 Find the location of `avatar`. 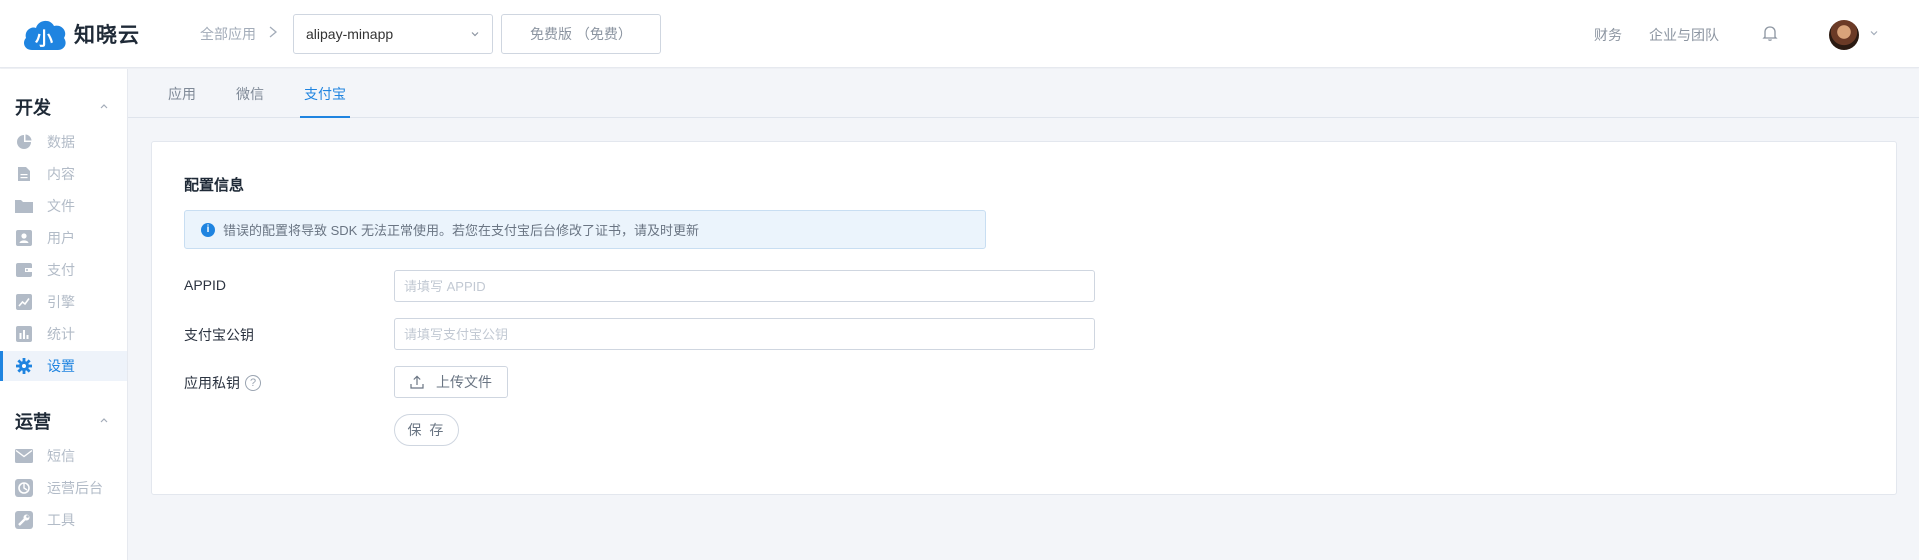

avatar is located at coordinates (1844, 35).